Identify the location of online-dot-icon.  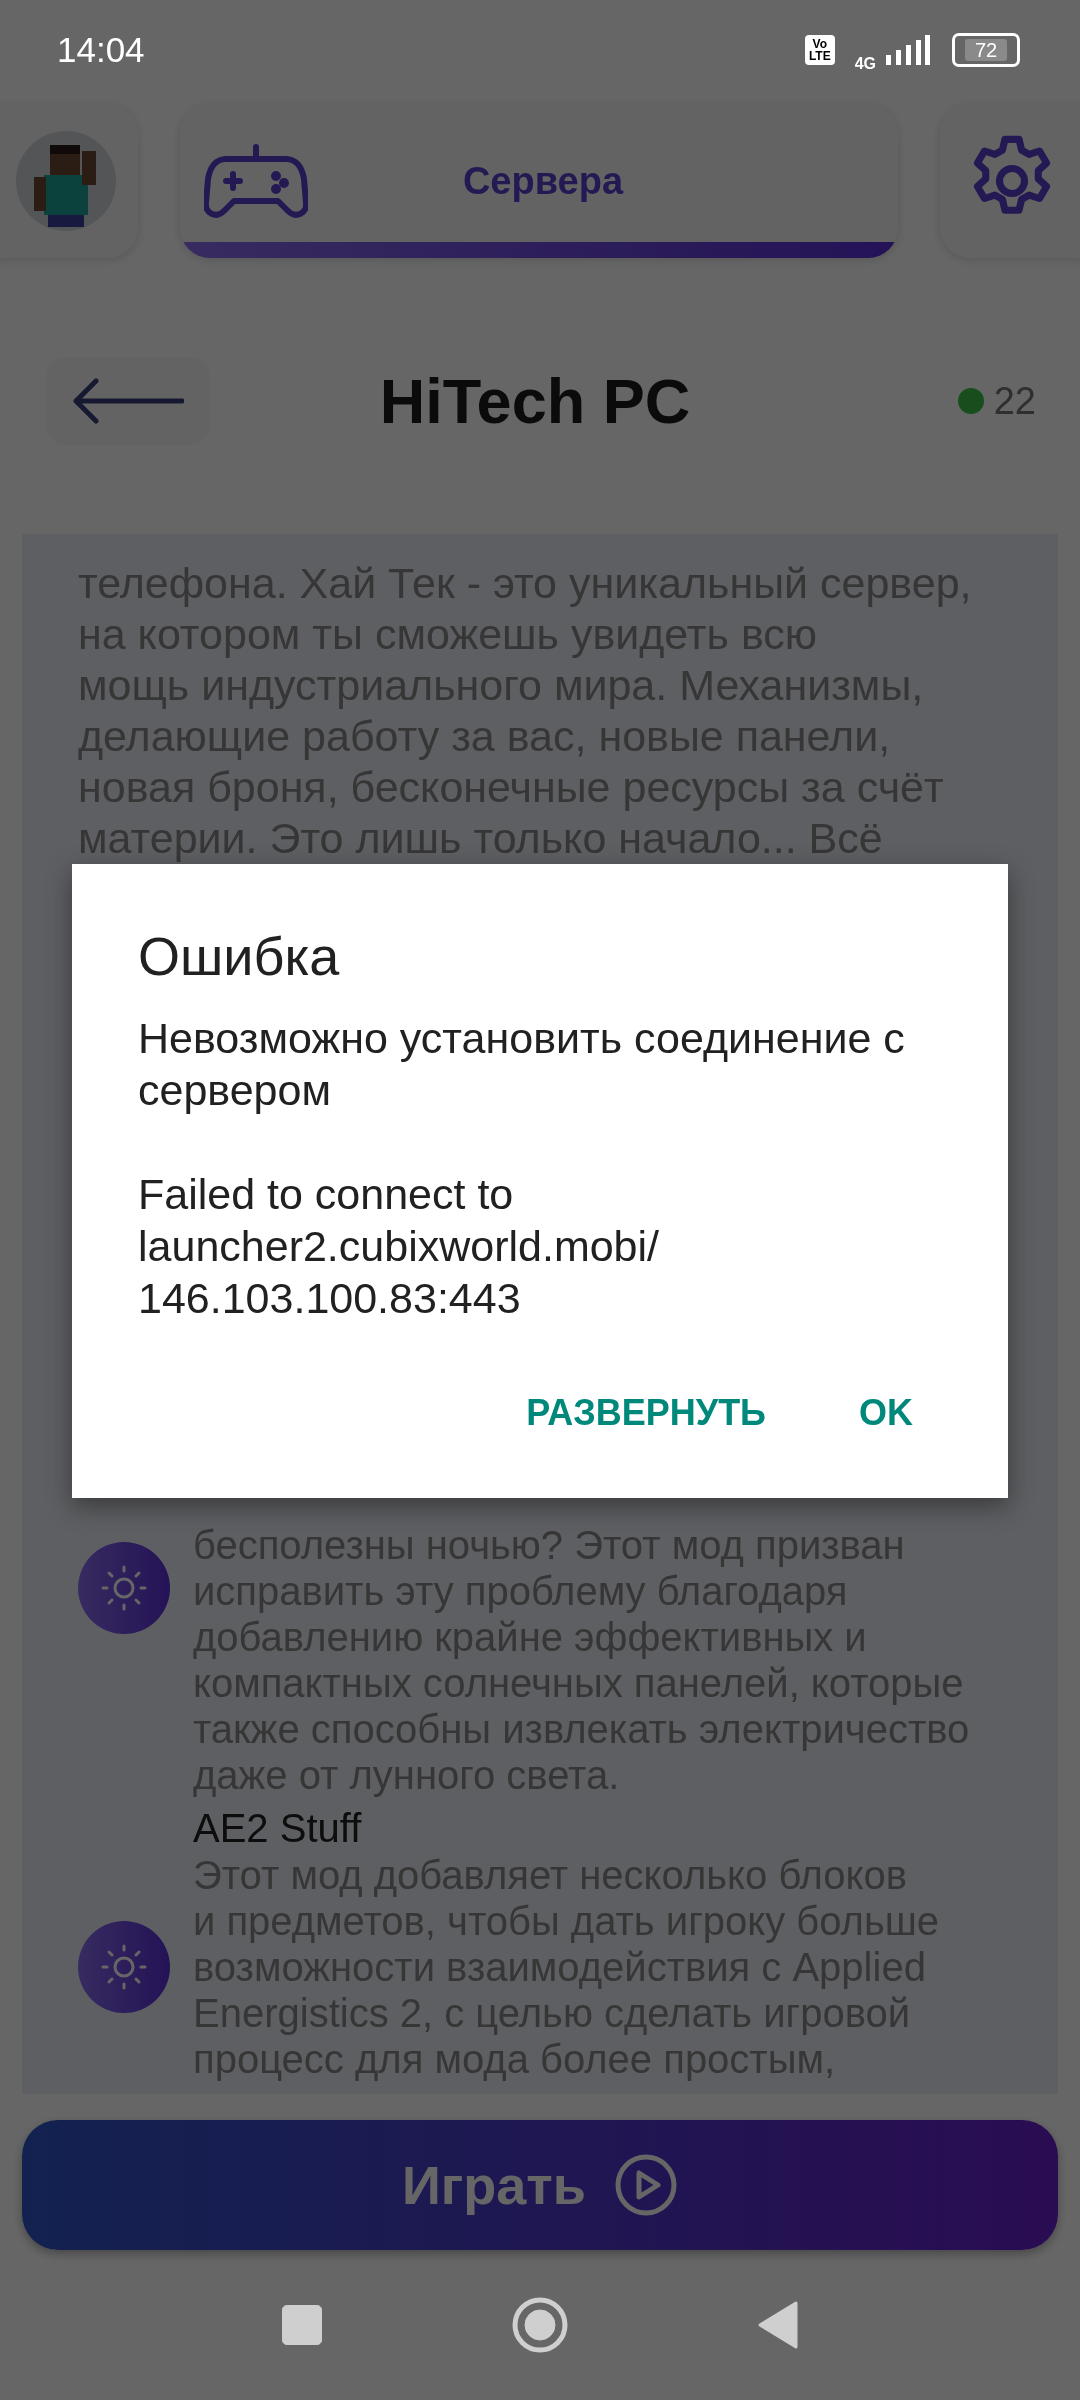
(970, 401).